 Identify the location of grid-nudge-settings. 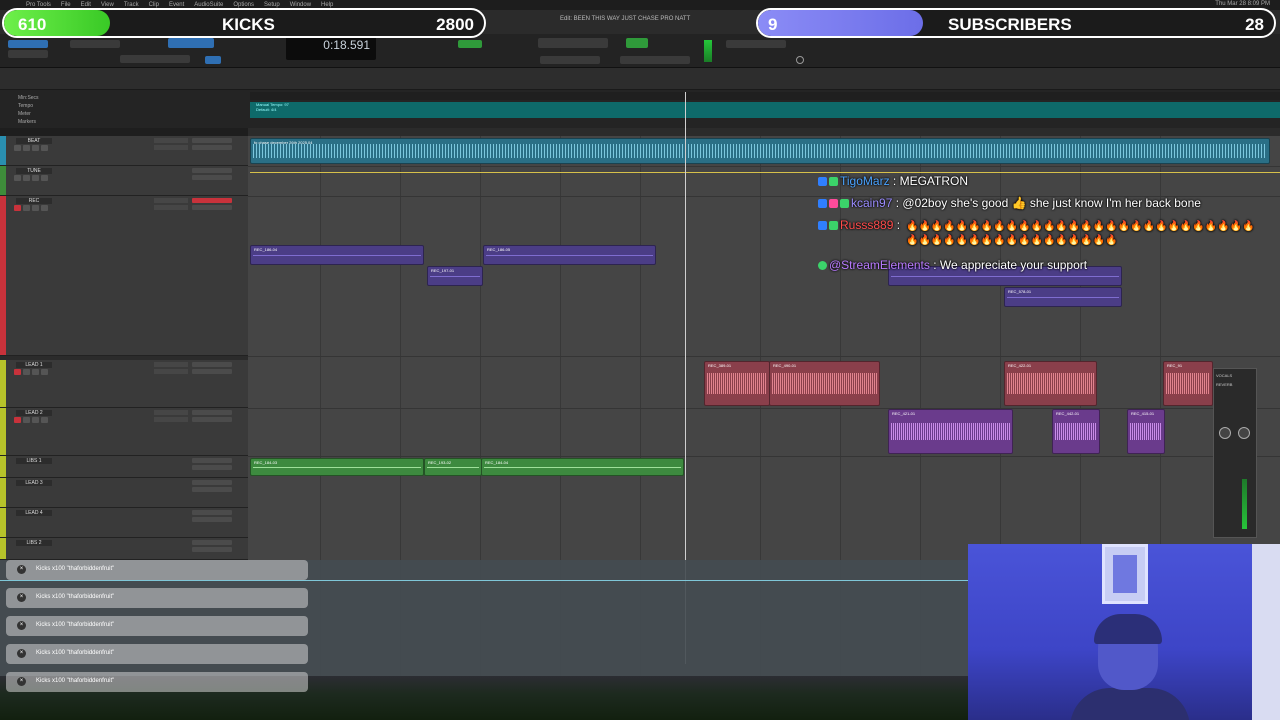
(756, 44).